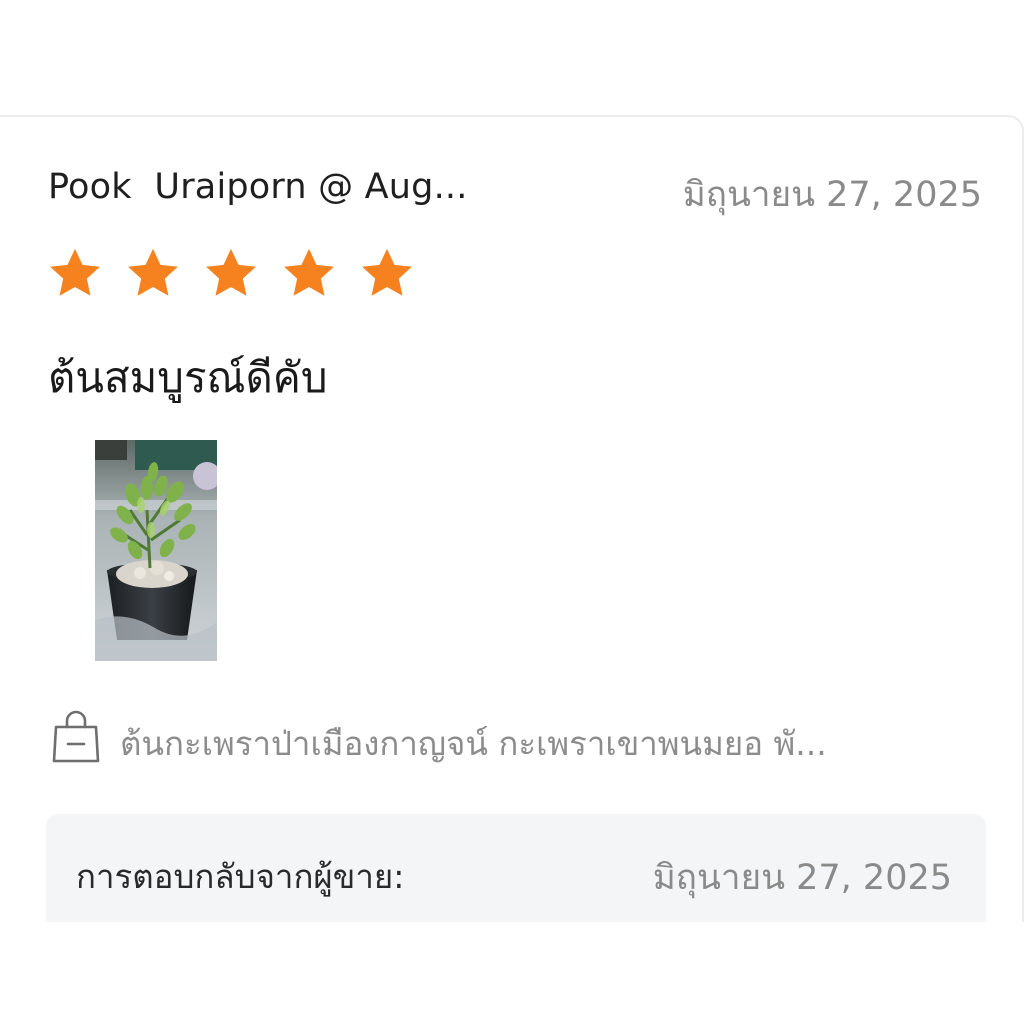 The image size is (1024, 1024). Describe the element at coordinates (832, 195) in the screenshot. I see `review-date: มิถุนายน 27, 2025` at that location.